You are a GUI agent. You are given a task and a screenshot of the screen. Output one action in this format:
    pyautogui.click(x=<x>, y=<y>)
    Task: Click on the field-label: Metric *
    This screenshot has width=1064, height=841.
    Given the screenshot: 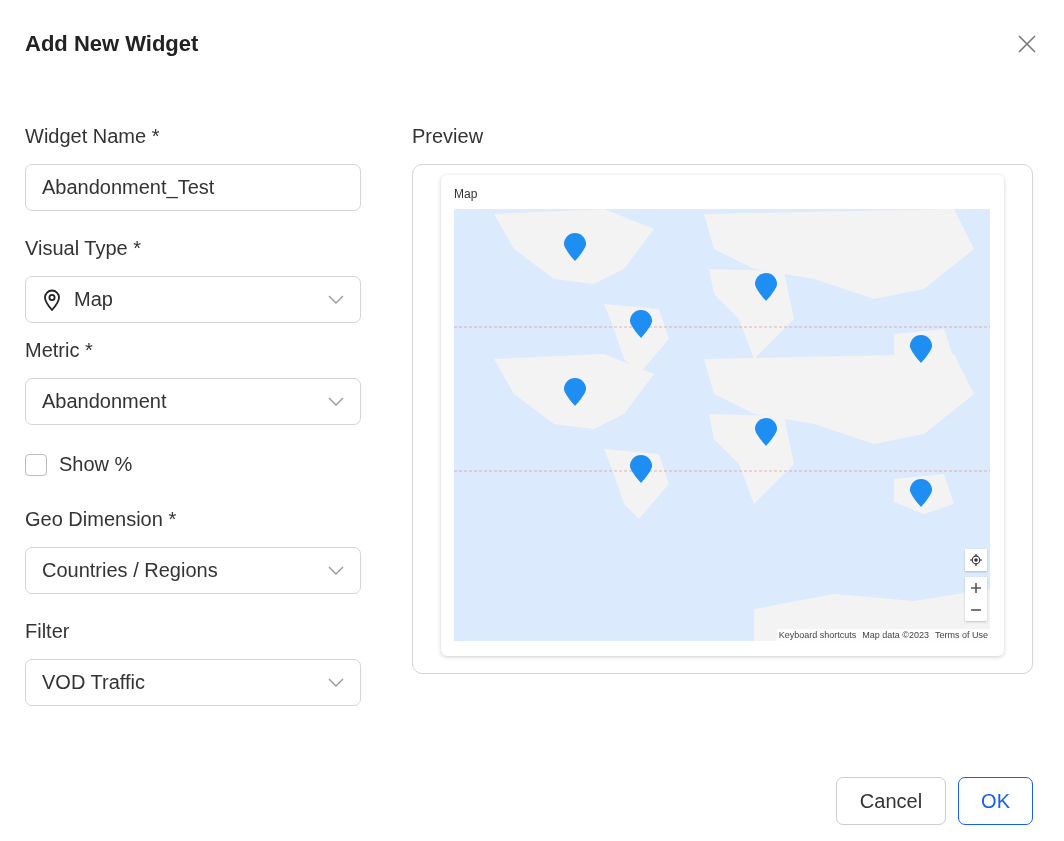 What is the action you would take?
    pyautogui.click(x=59, y=350)
    